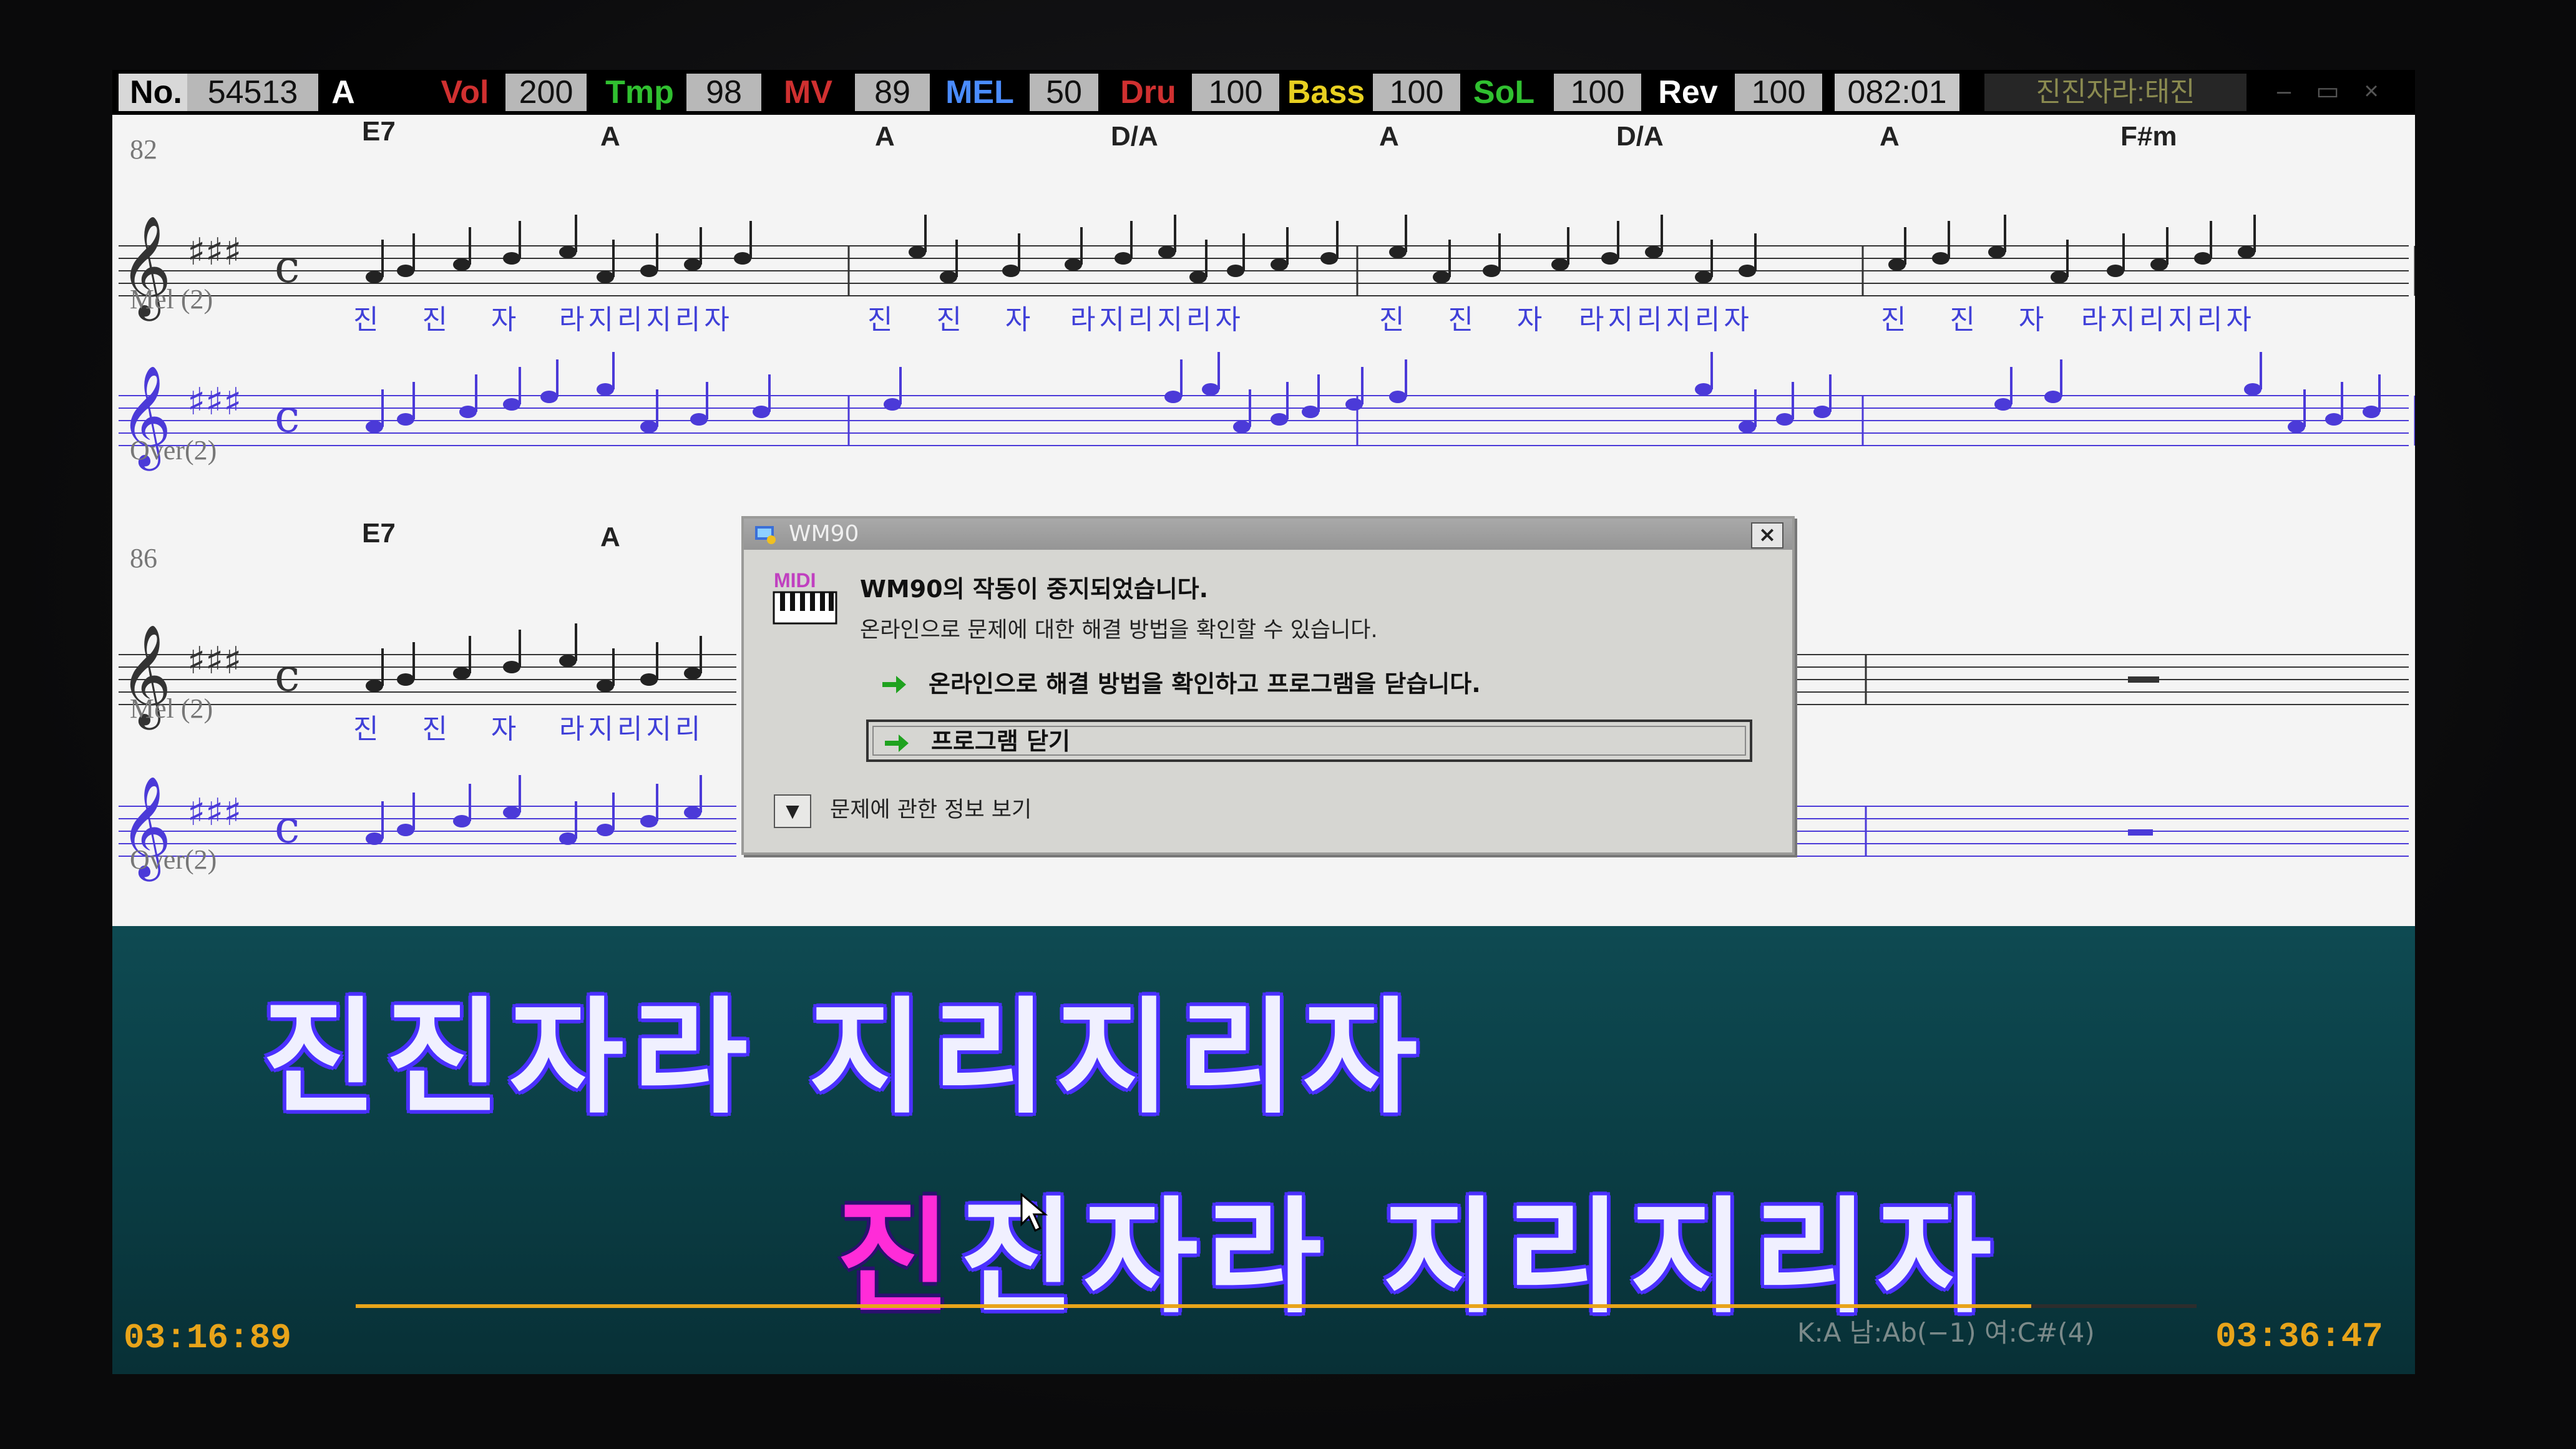  Describe the element at coordinates (632, 729) in the screenshot. I see `score-lyric: 라지리지리` at that location.